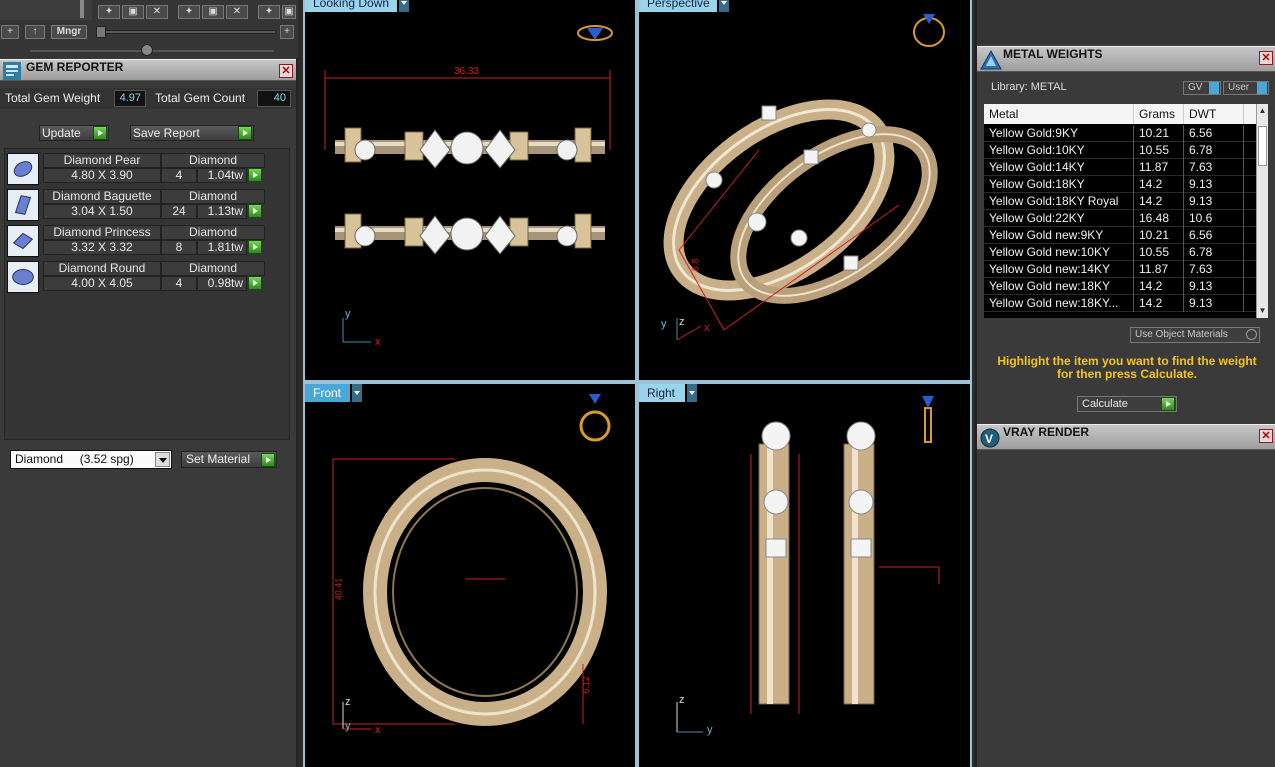 The height and width of the screenshot is (767, 1275). I want to click on up-button: ↑, so click(35, 32).